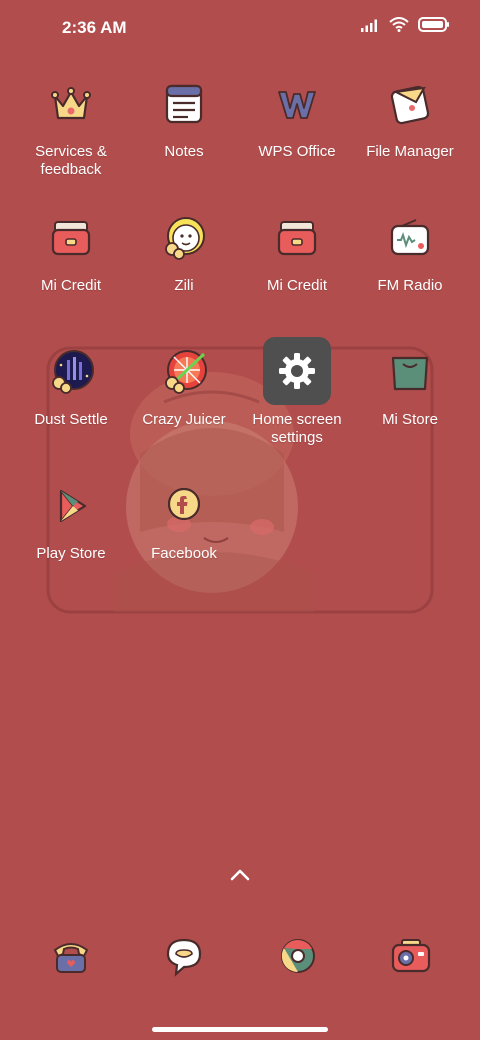  What do you see at coordinates (184, 419) in the screenshot?
I see `app-label: Crazy Juicer` at bounding box center [184, 419].